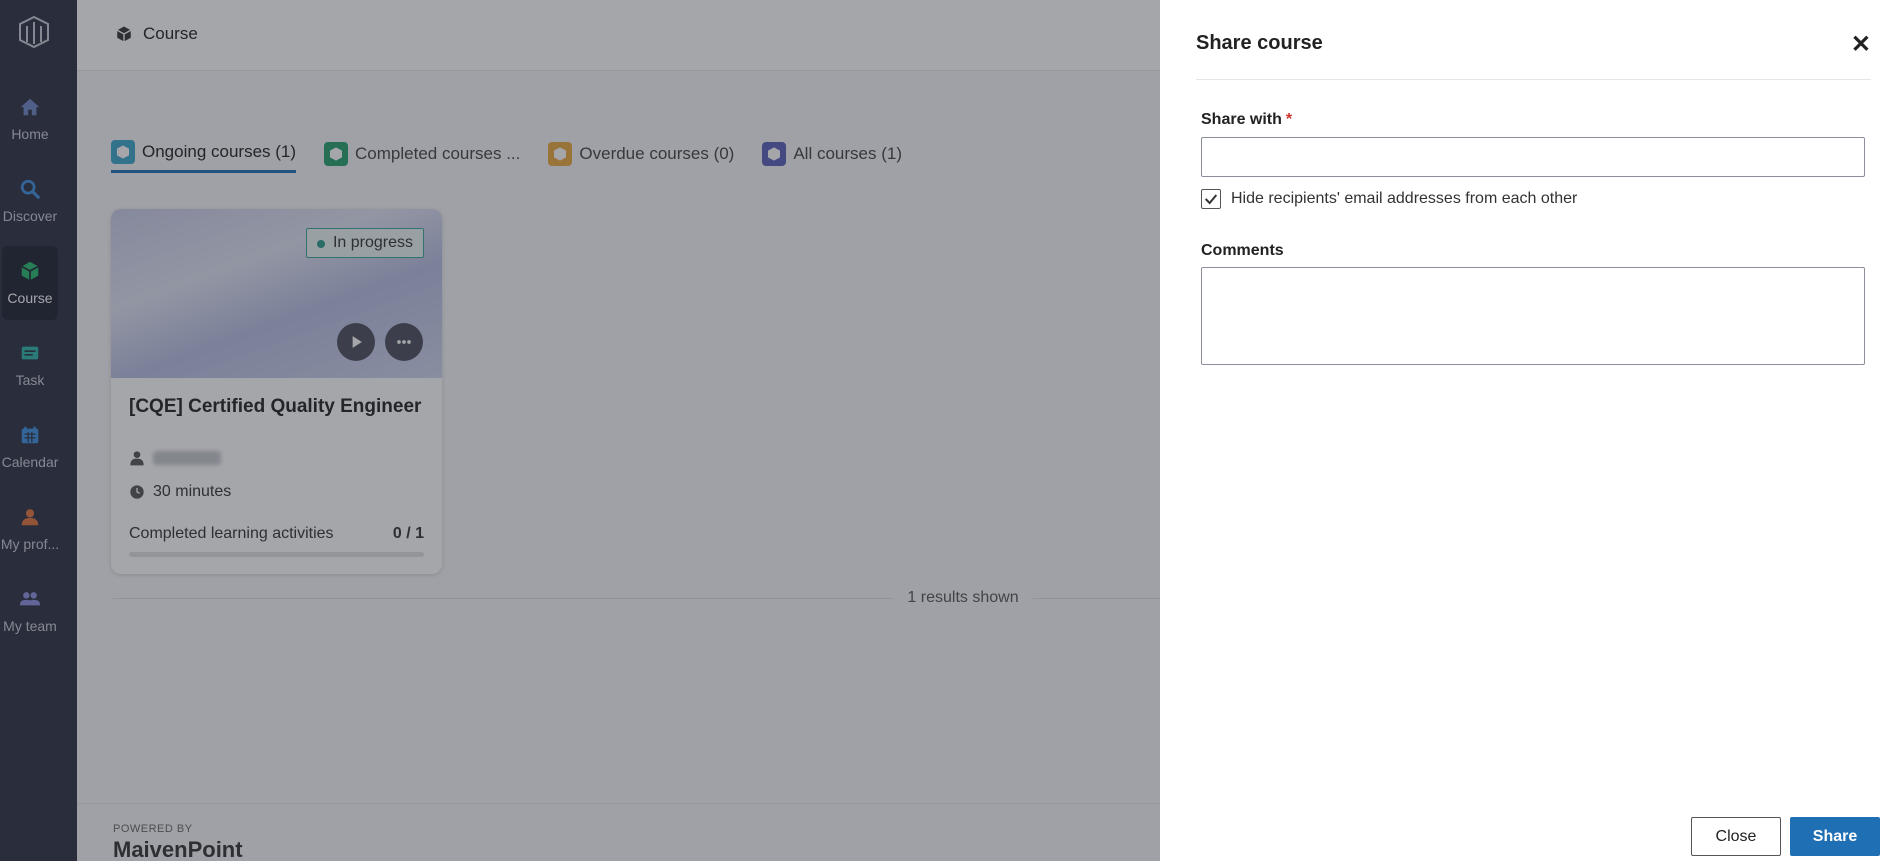 The width and height of the screenshot is (1891, 861). I want to click on divider, so click(1533, 79).